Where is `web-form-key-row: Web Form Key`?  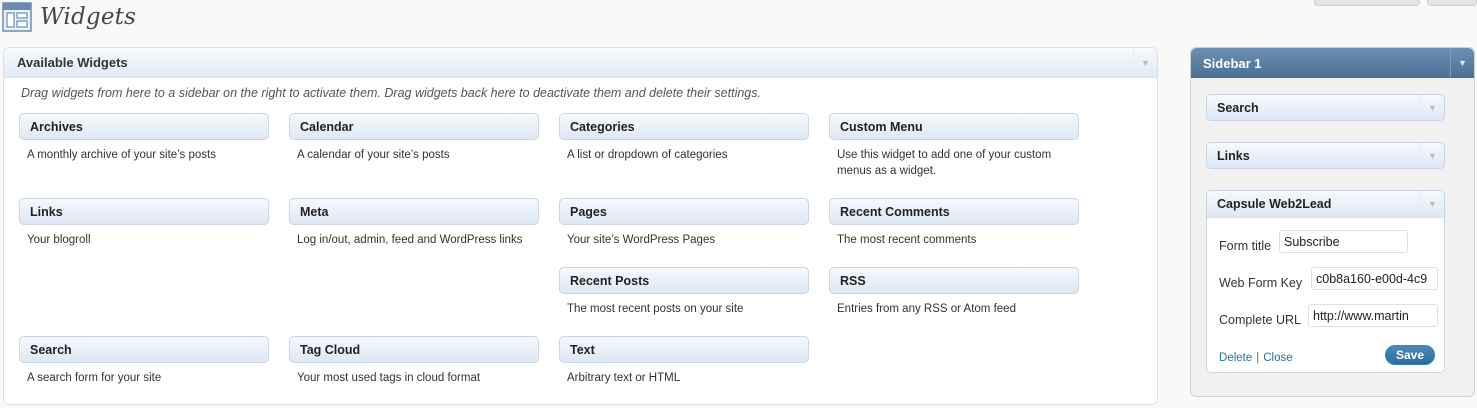
web-form-key-row: Web Form Key is located at coordinates (1325, 282).